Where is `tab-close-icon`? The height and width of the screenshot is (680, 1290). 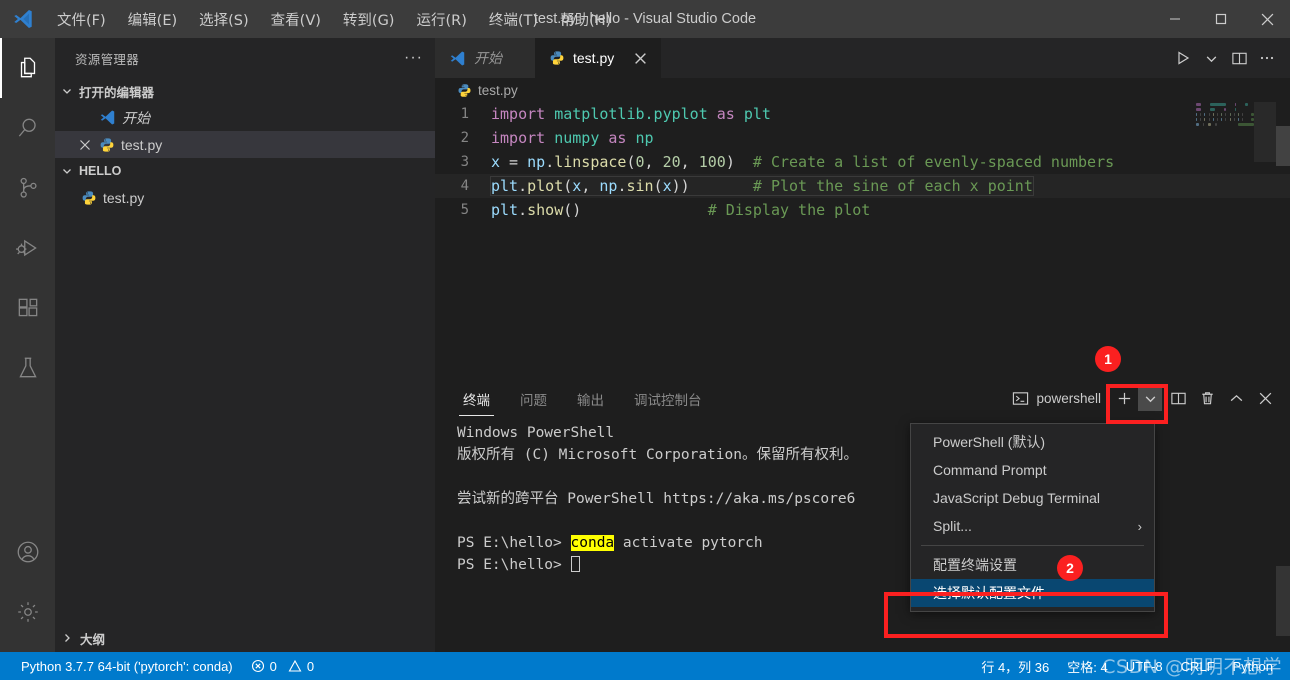
tab-close-icon is located at coordinates (640, 58).